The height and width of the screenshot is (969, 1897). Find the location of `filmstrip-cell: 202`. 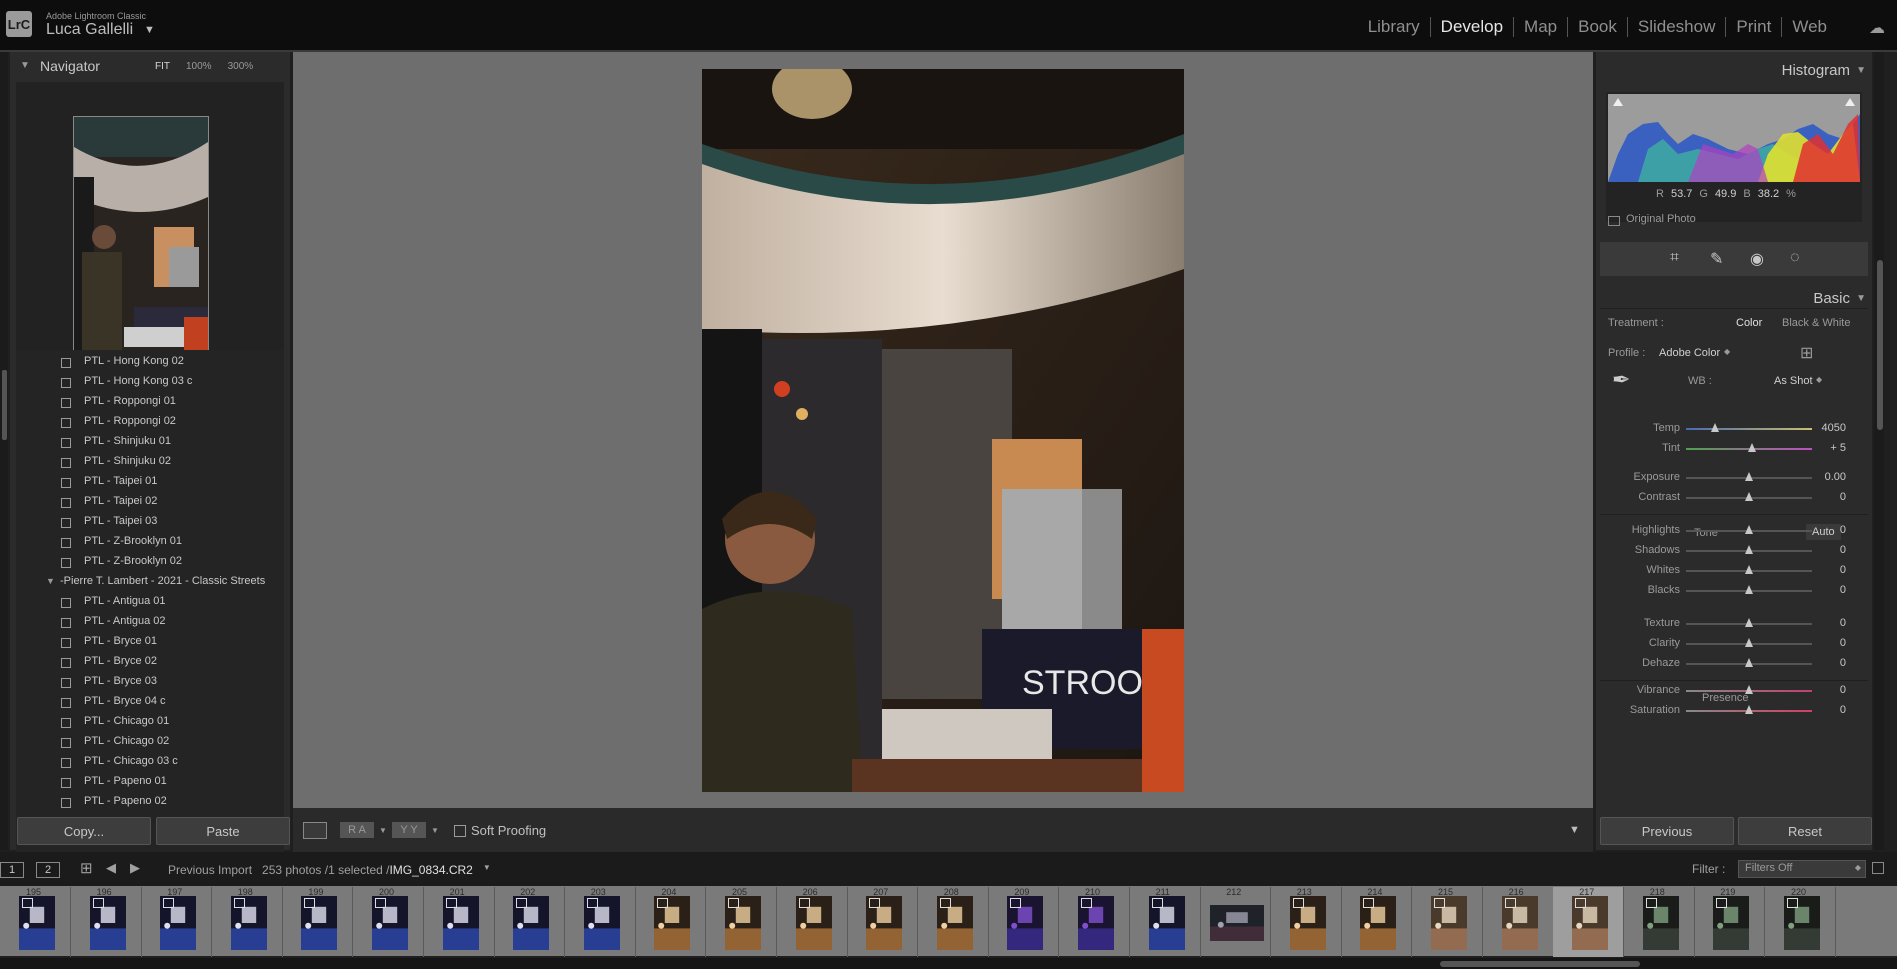

filmstrip-cell: 202 is located at coordinates (530, 922).